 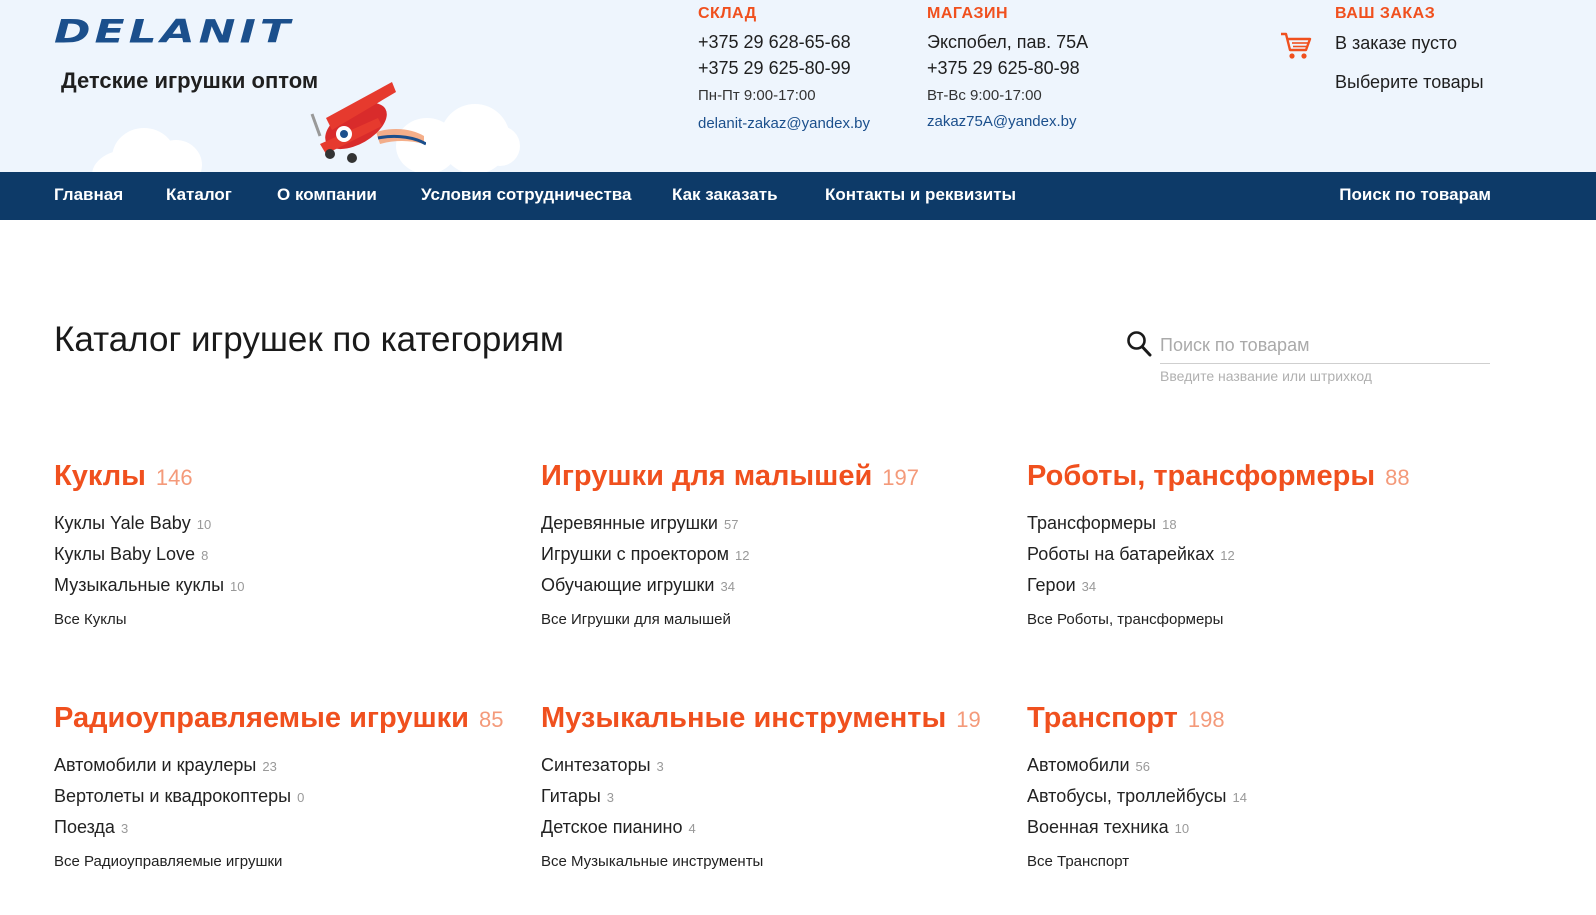 I want to click on shop-phone: +375 29 625-80-98, so click(x=1007, y=68).